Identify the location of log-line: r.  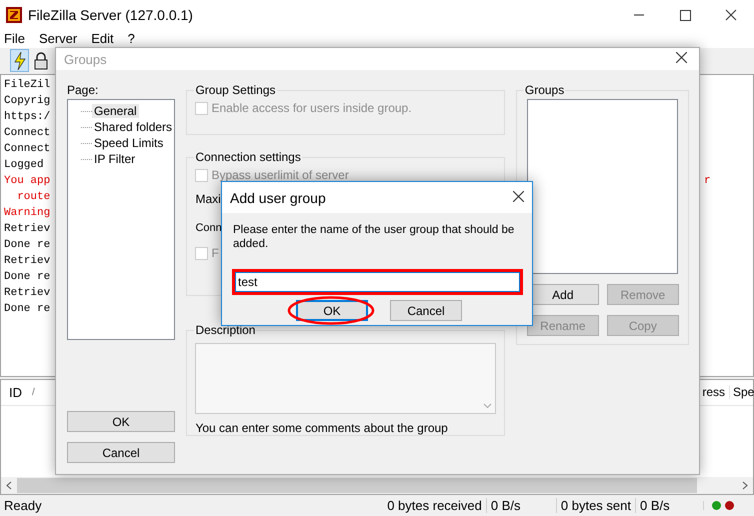
(707, 181).